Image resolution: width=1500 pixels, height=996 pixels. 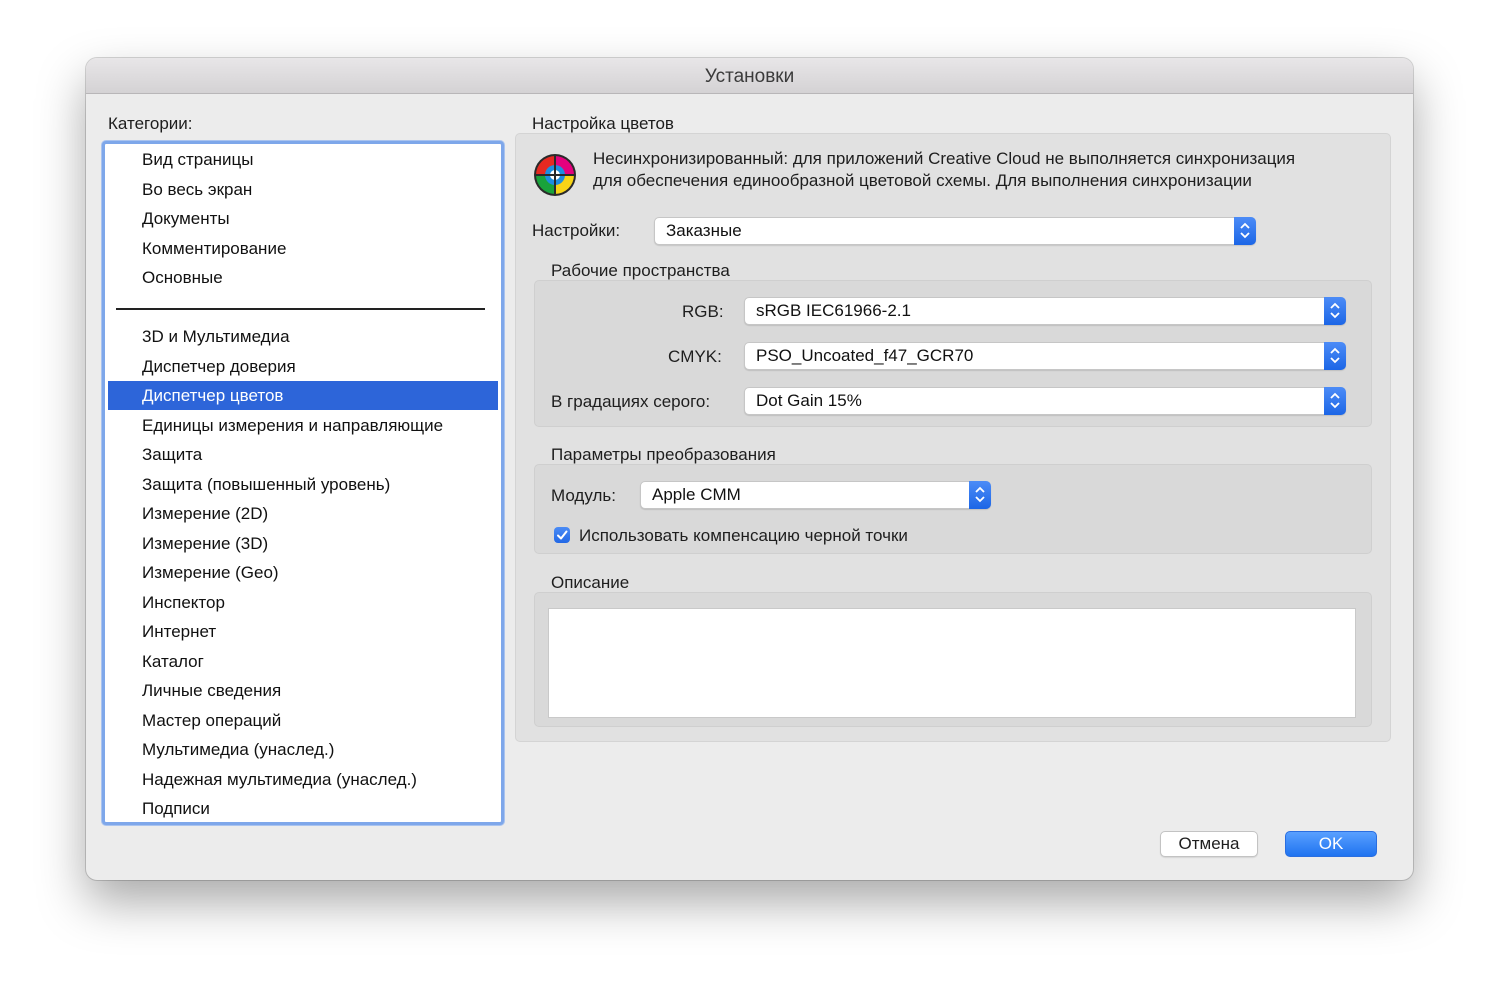 What do you see at coordinates (603, 123) in the screenshot?
I see `color-settings-title: Настройка цветов` at bounding box center [603, 123].